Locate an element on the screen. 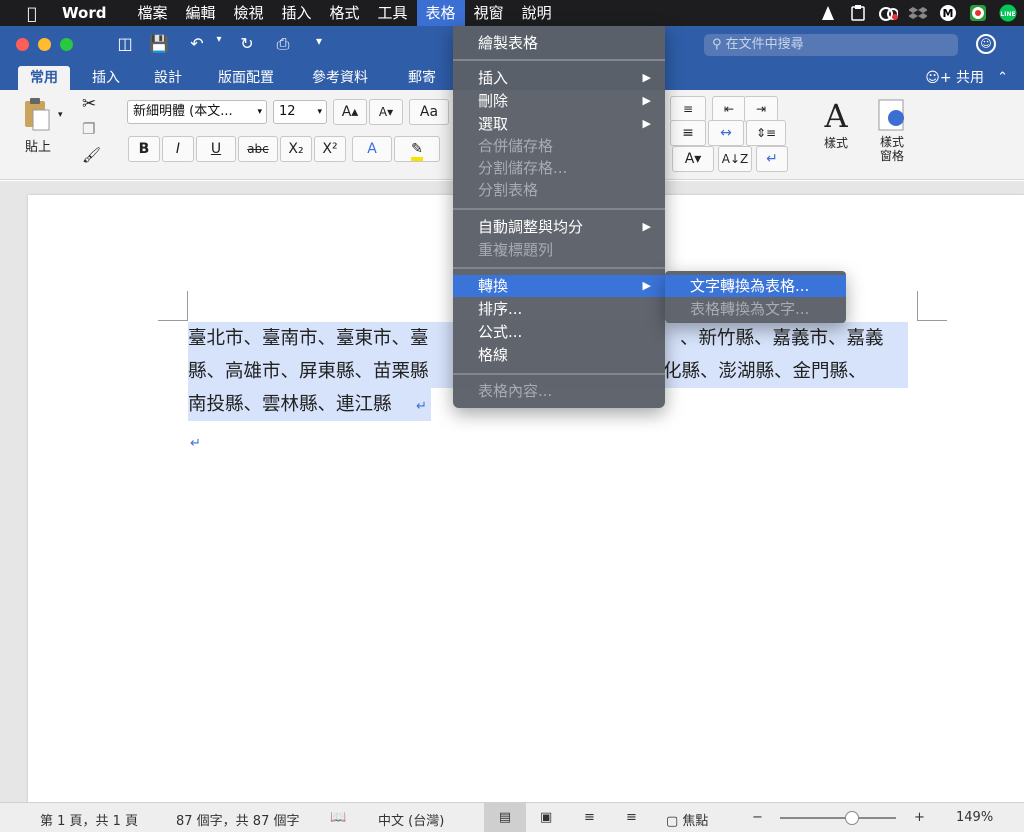 This screenshot has height=832, width=1024. styles-button: A 樣式 is located at coordinates (836, 124).